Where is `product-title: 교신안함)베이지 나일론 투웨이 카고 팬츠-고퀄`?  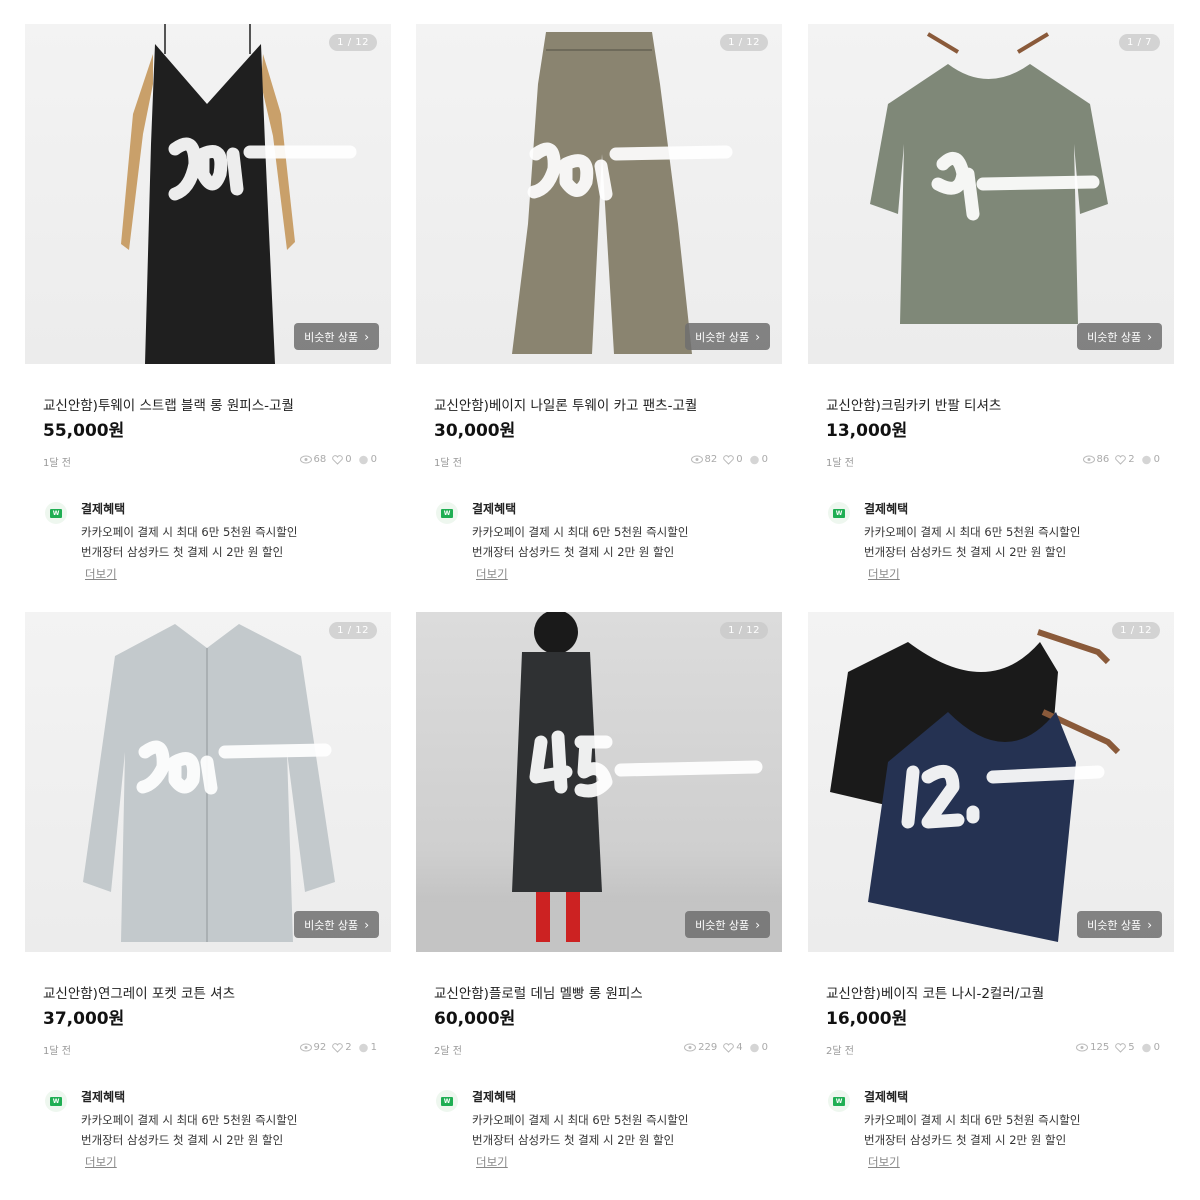 product-title: 교신안함)베이지 나일론 투웨이 카고 팬츠-고퀄 is located at coordinates (565, 404).